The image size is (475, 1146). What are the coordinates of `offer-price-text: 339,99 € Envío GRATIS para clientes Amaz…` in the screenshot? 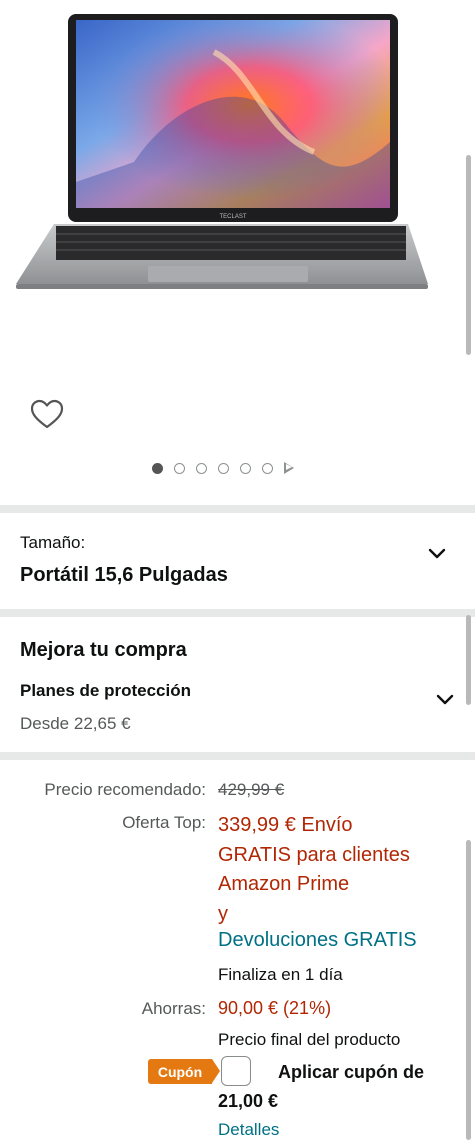 It's located at (314, 870).